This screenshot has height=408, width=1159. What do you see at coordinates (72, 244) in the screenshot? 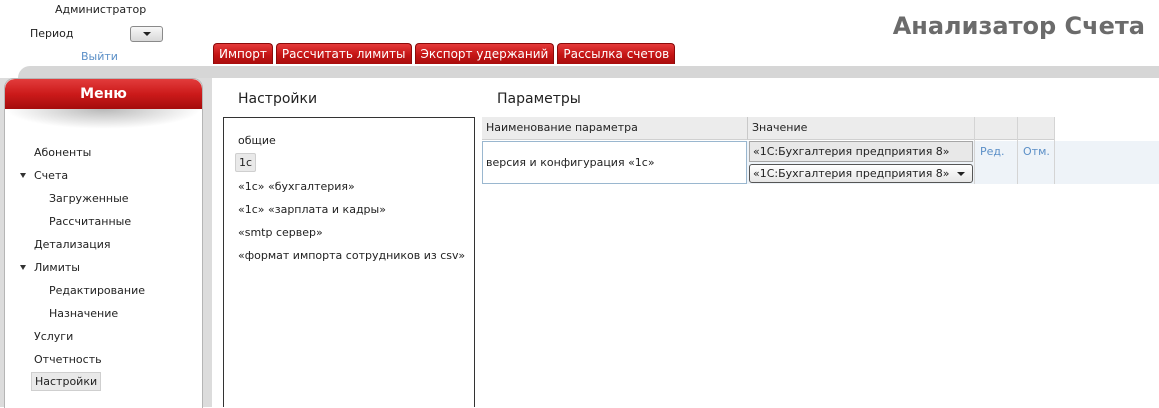
I see `menu-item-details: Детализация` at bounding box center [72, 244].